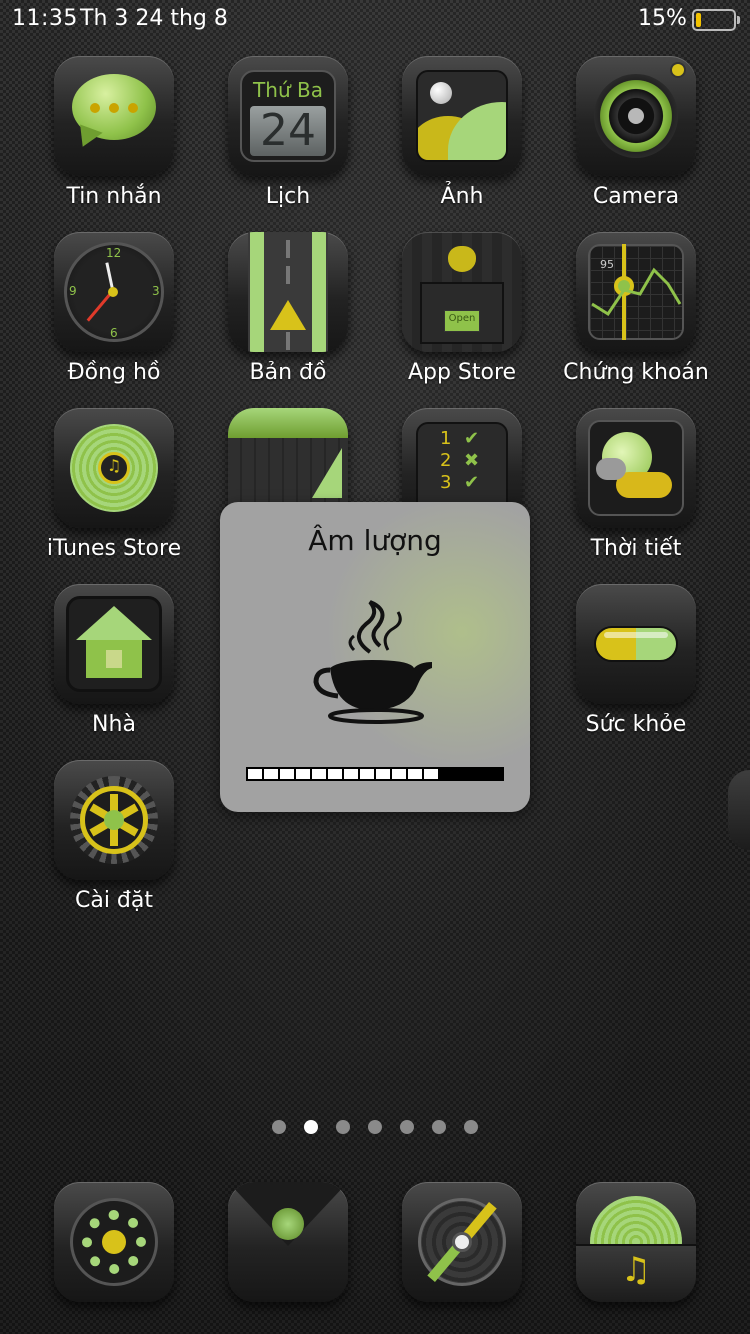  What do you see at coordinates (372, 662) in the screenshot?
I see `coffee-cup-icon` at bounding box center [372, 662].